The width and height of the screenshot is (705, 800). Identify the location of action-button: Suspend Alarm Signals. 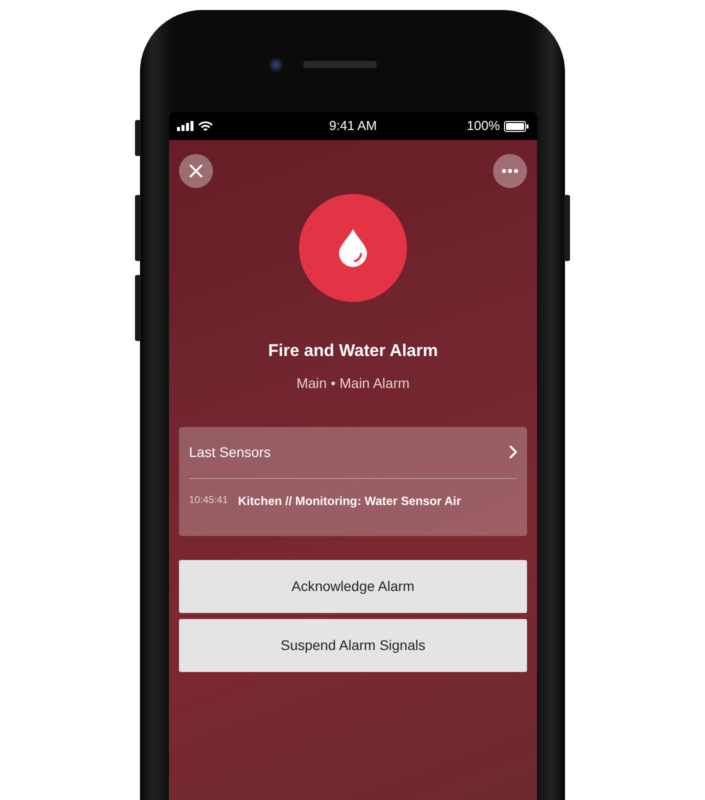
(353, 645).